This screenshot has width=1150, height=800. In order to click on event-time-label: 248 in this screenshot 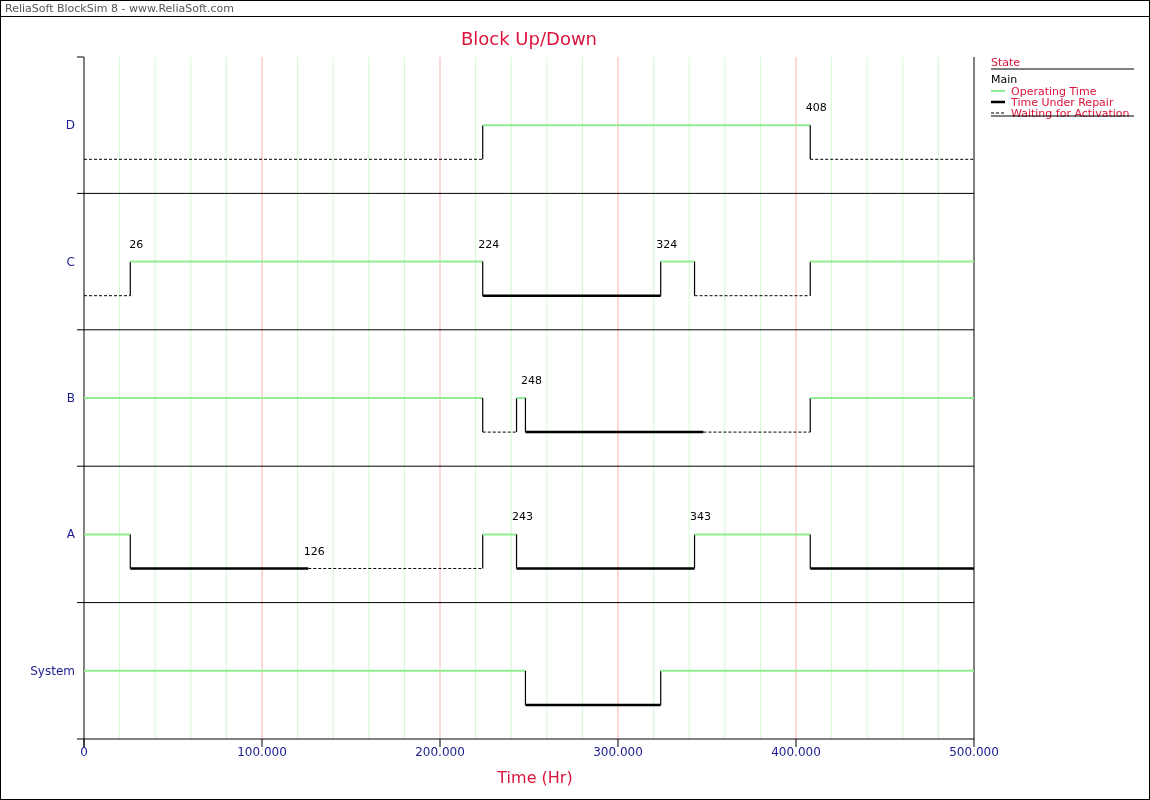, I will do `click(531, 380)`.